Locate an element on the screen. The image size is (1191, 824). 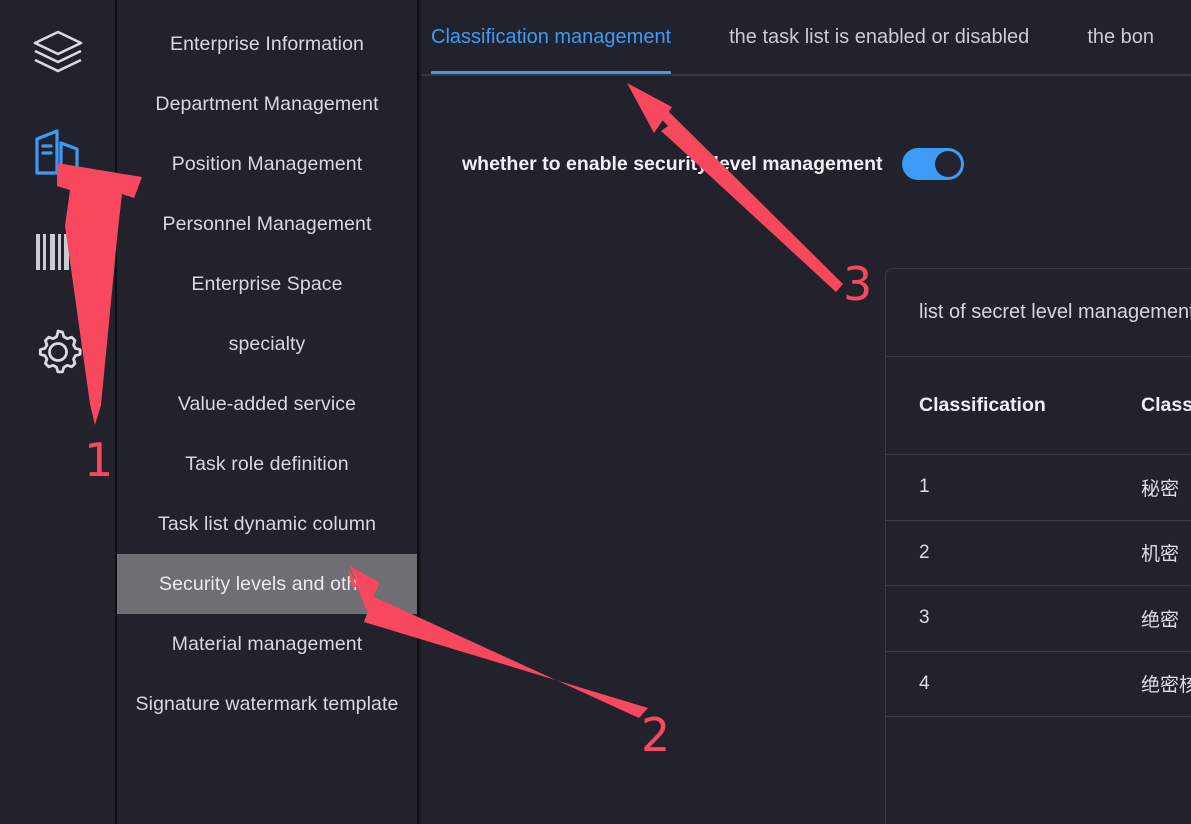
tab-bonus: the bon is located at coordinates (1121, 37).